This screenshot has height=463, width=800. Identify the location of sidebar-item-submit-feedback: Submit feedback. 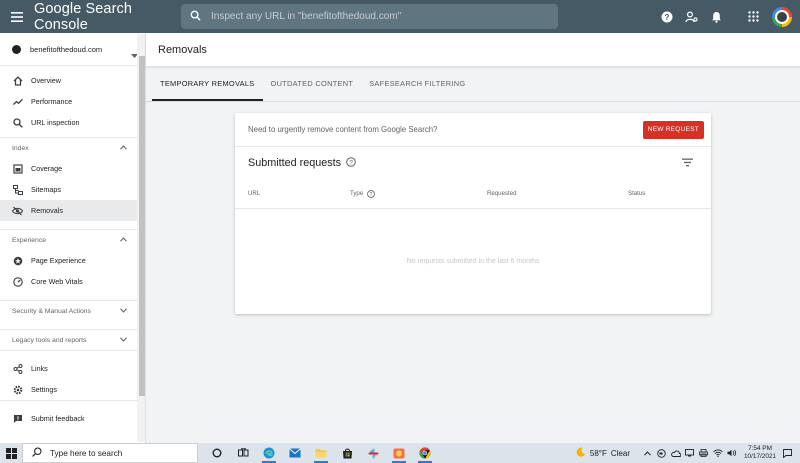
(72, 418).